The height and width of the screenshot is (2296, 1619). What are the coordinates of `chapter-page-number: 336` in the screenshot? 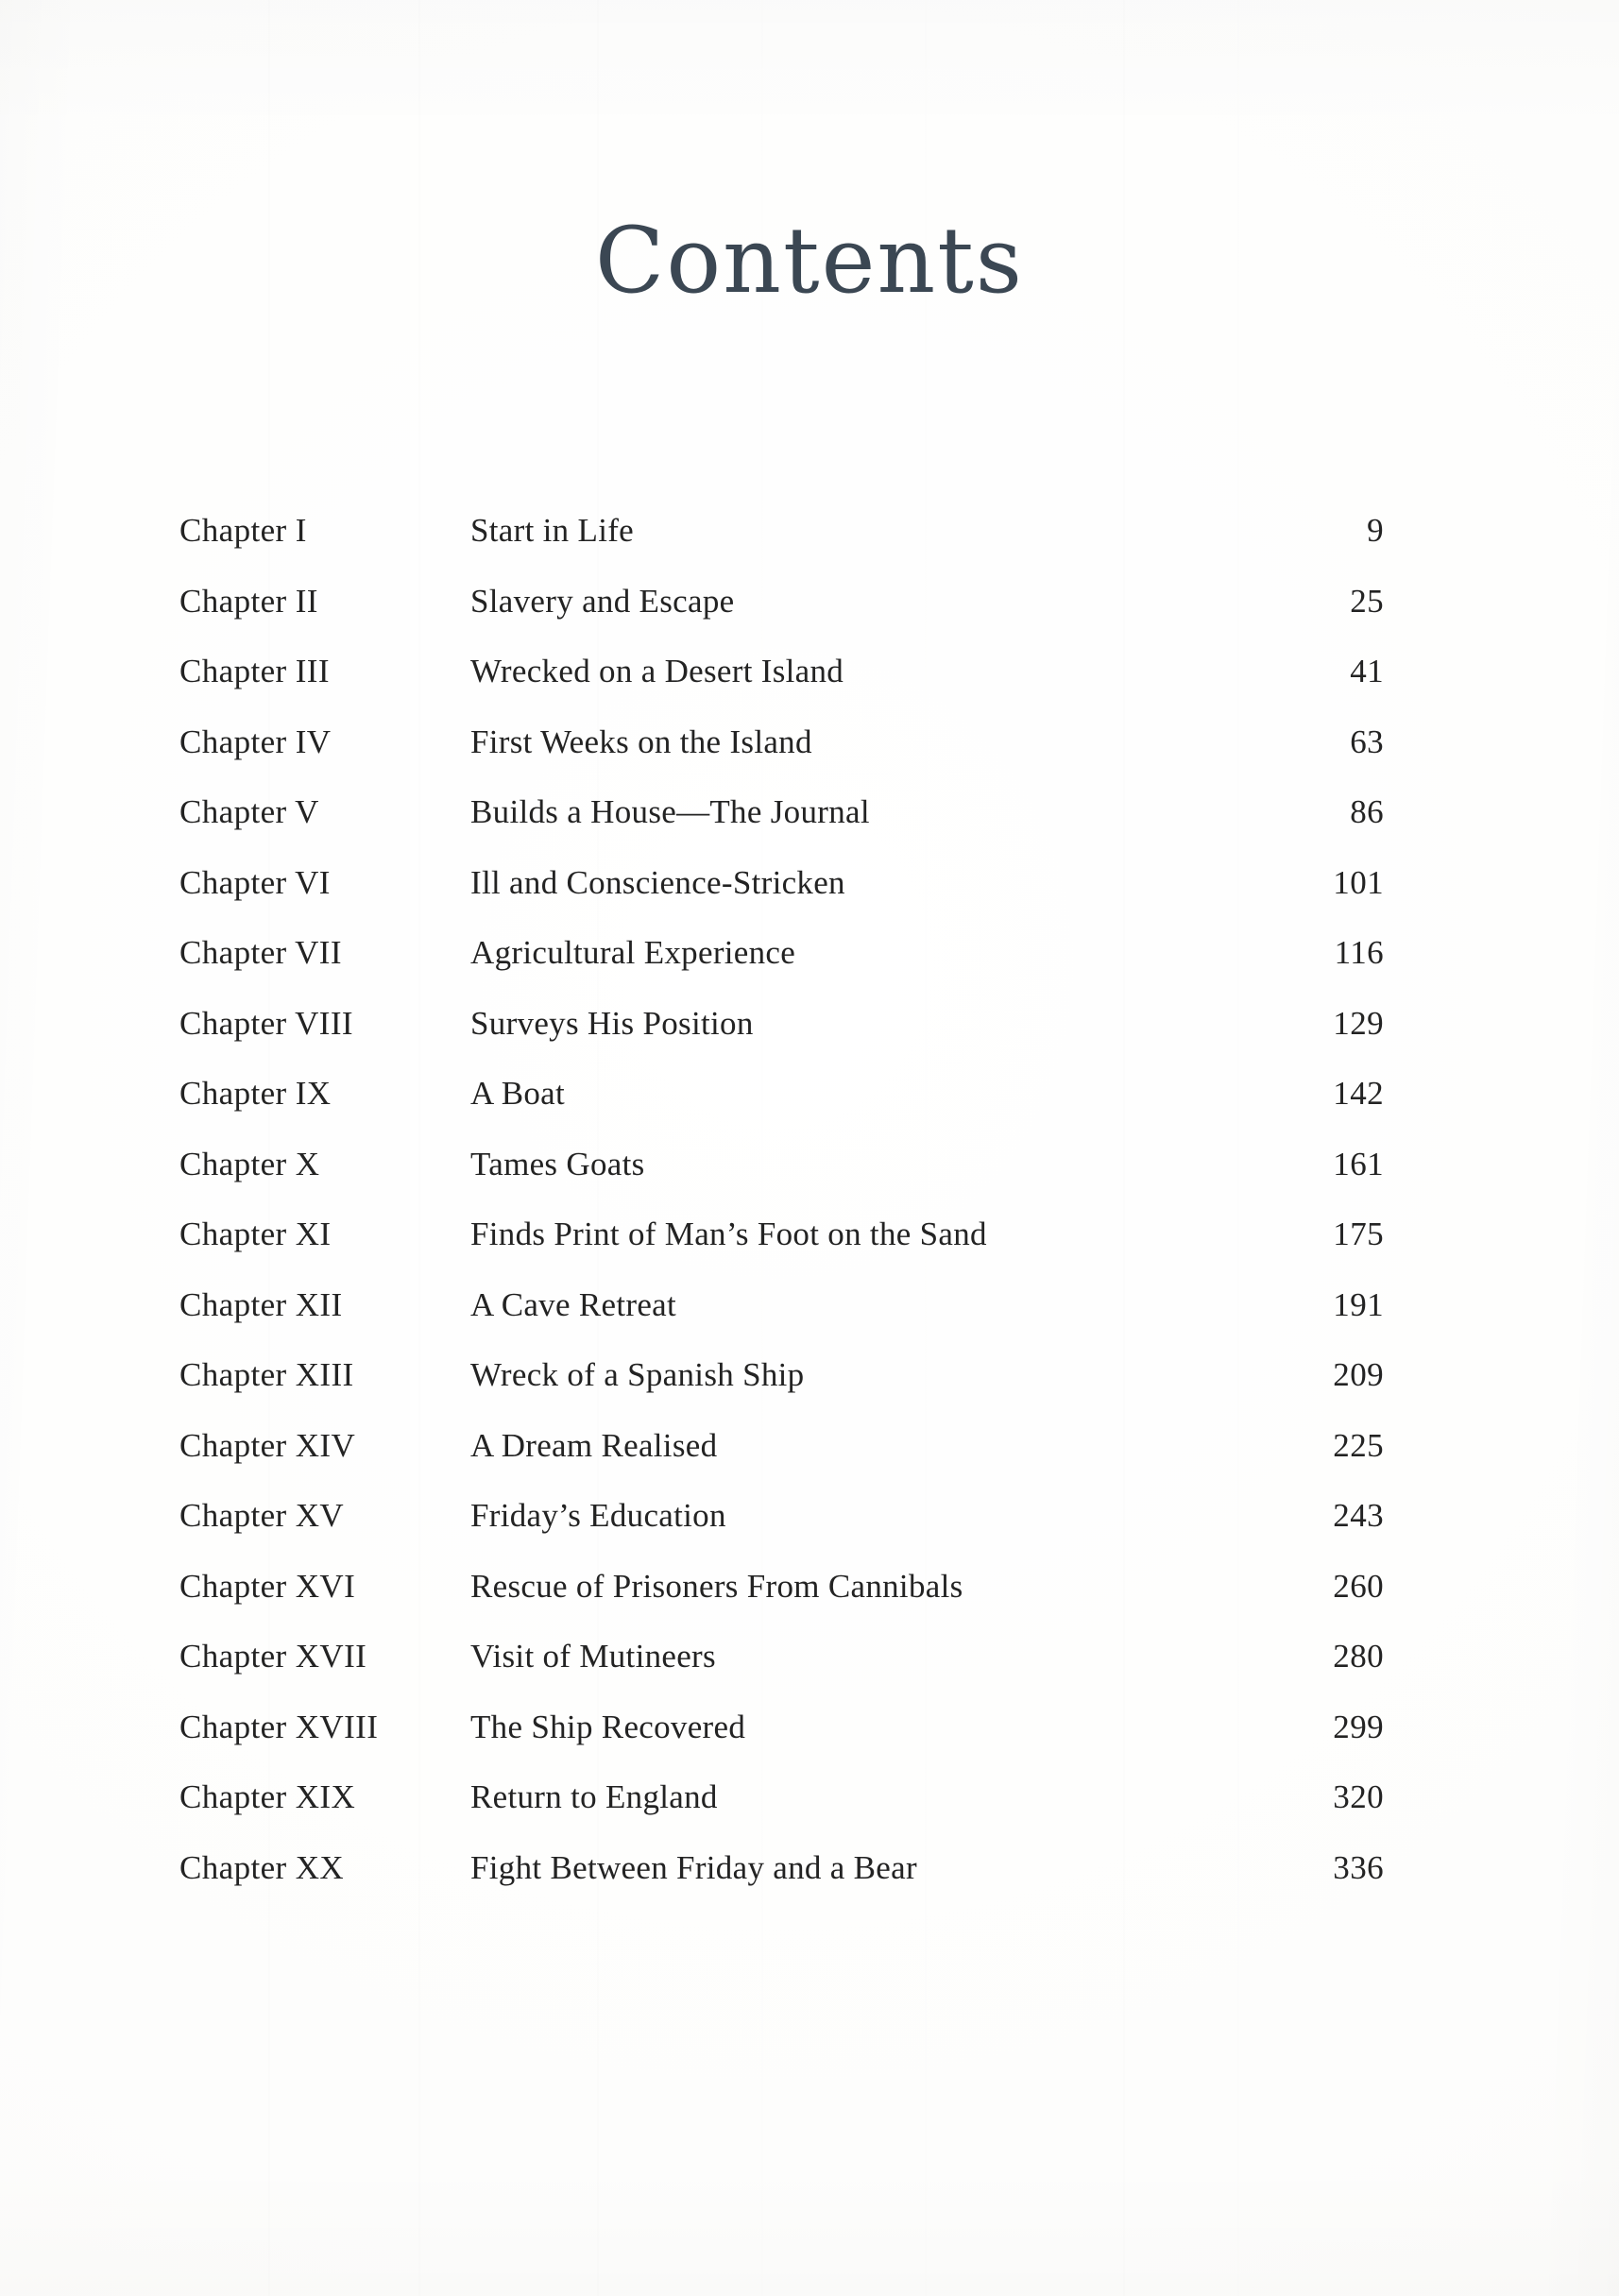 It's located at (1358, 1867).